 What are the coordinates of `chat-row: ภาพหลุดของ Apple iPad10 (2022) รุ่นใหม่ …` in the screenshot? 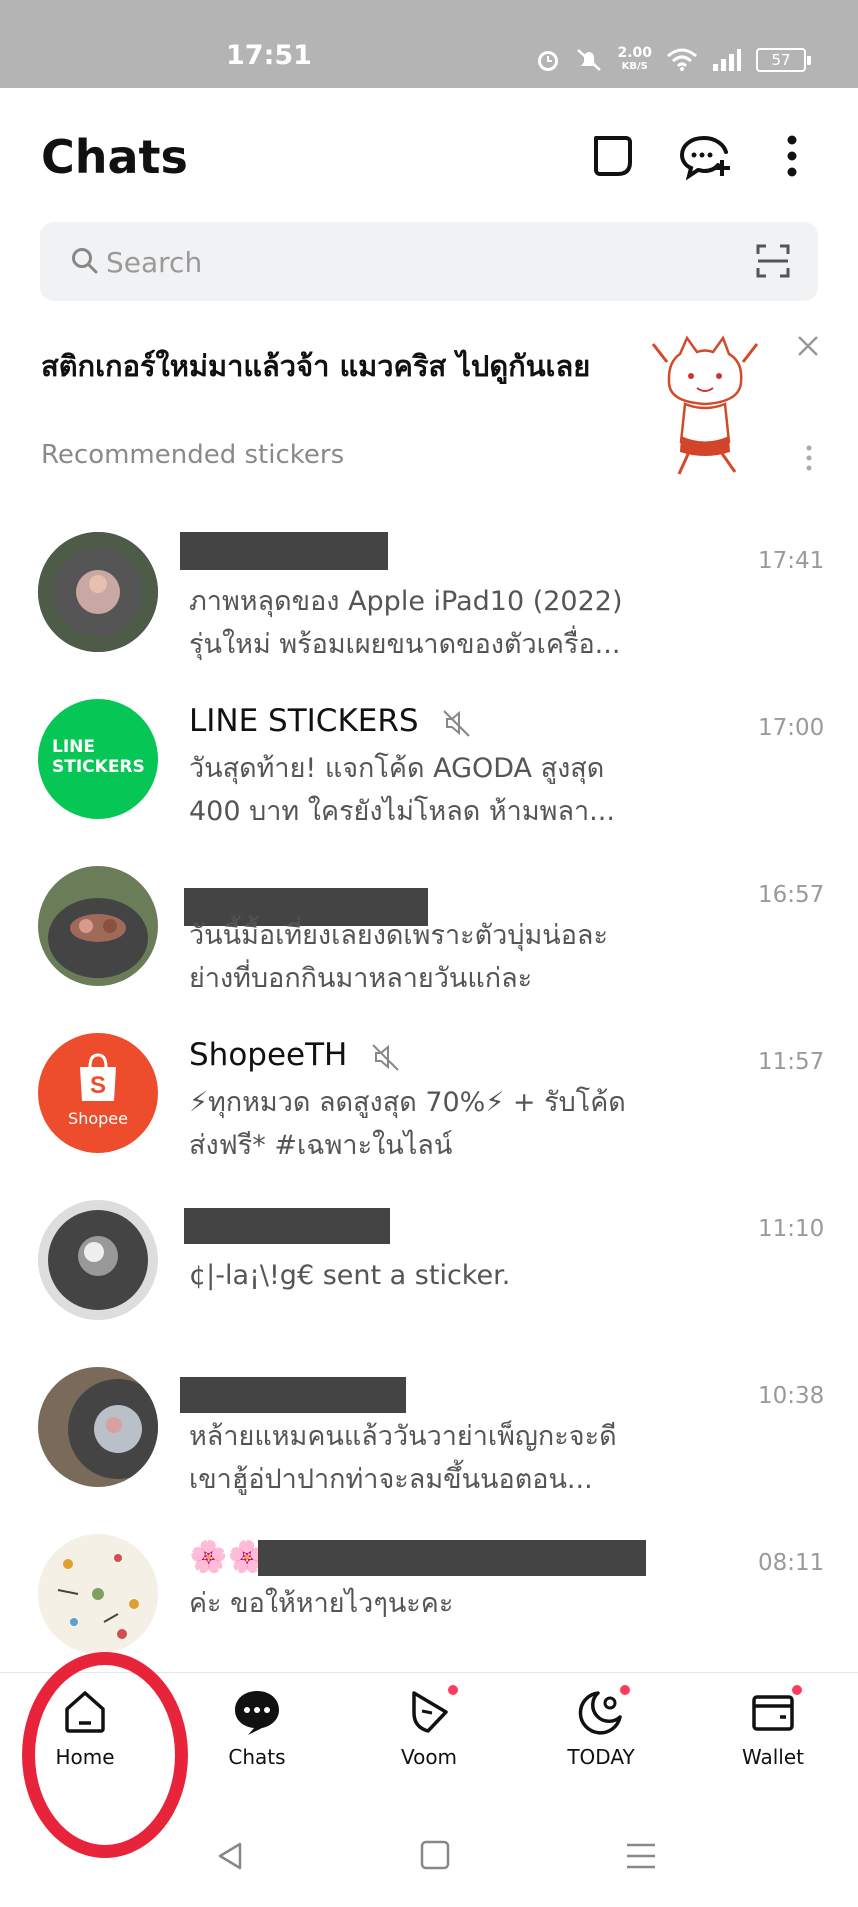 It's located at (429, 603).